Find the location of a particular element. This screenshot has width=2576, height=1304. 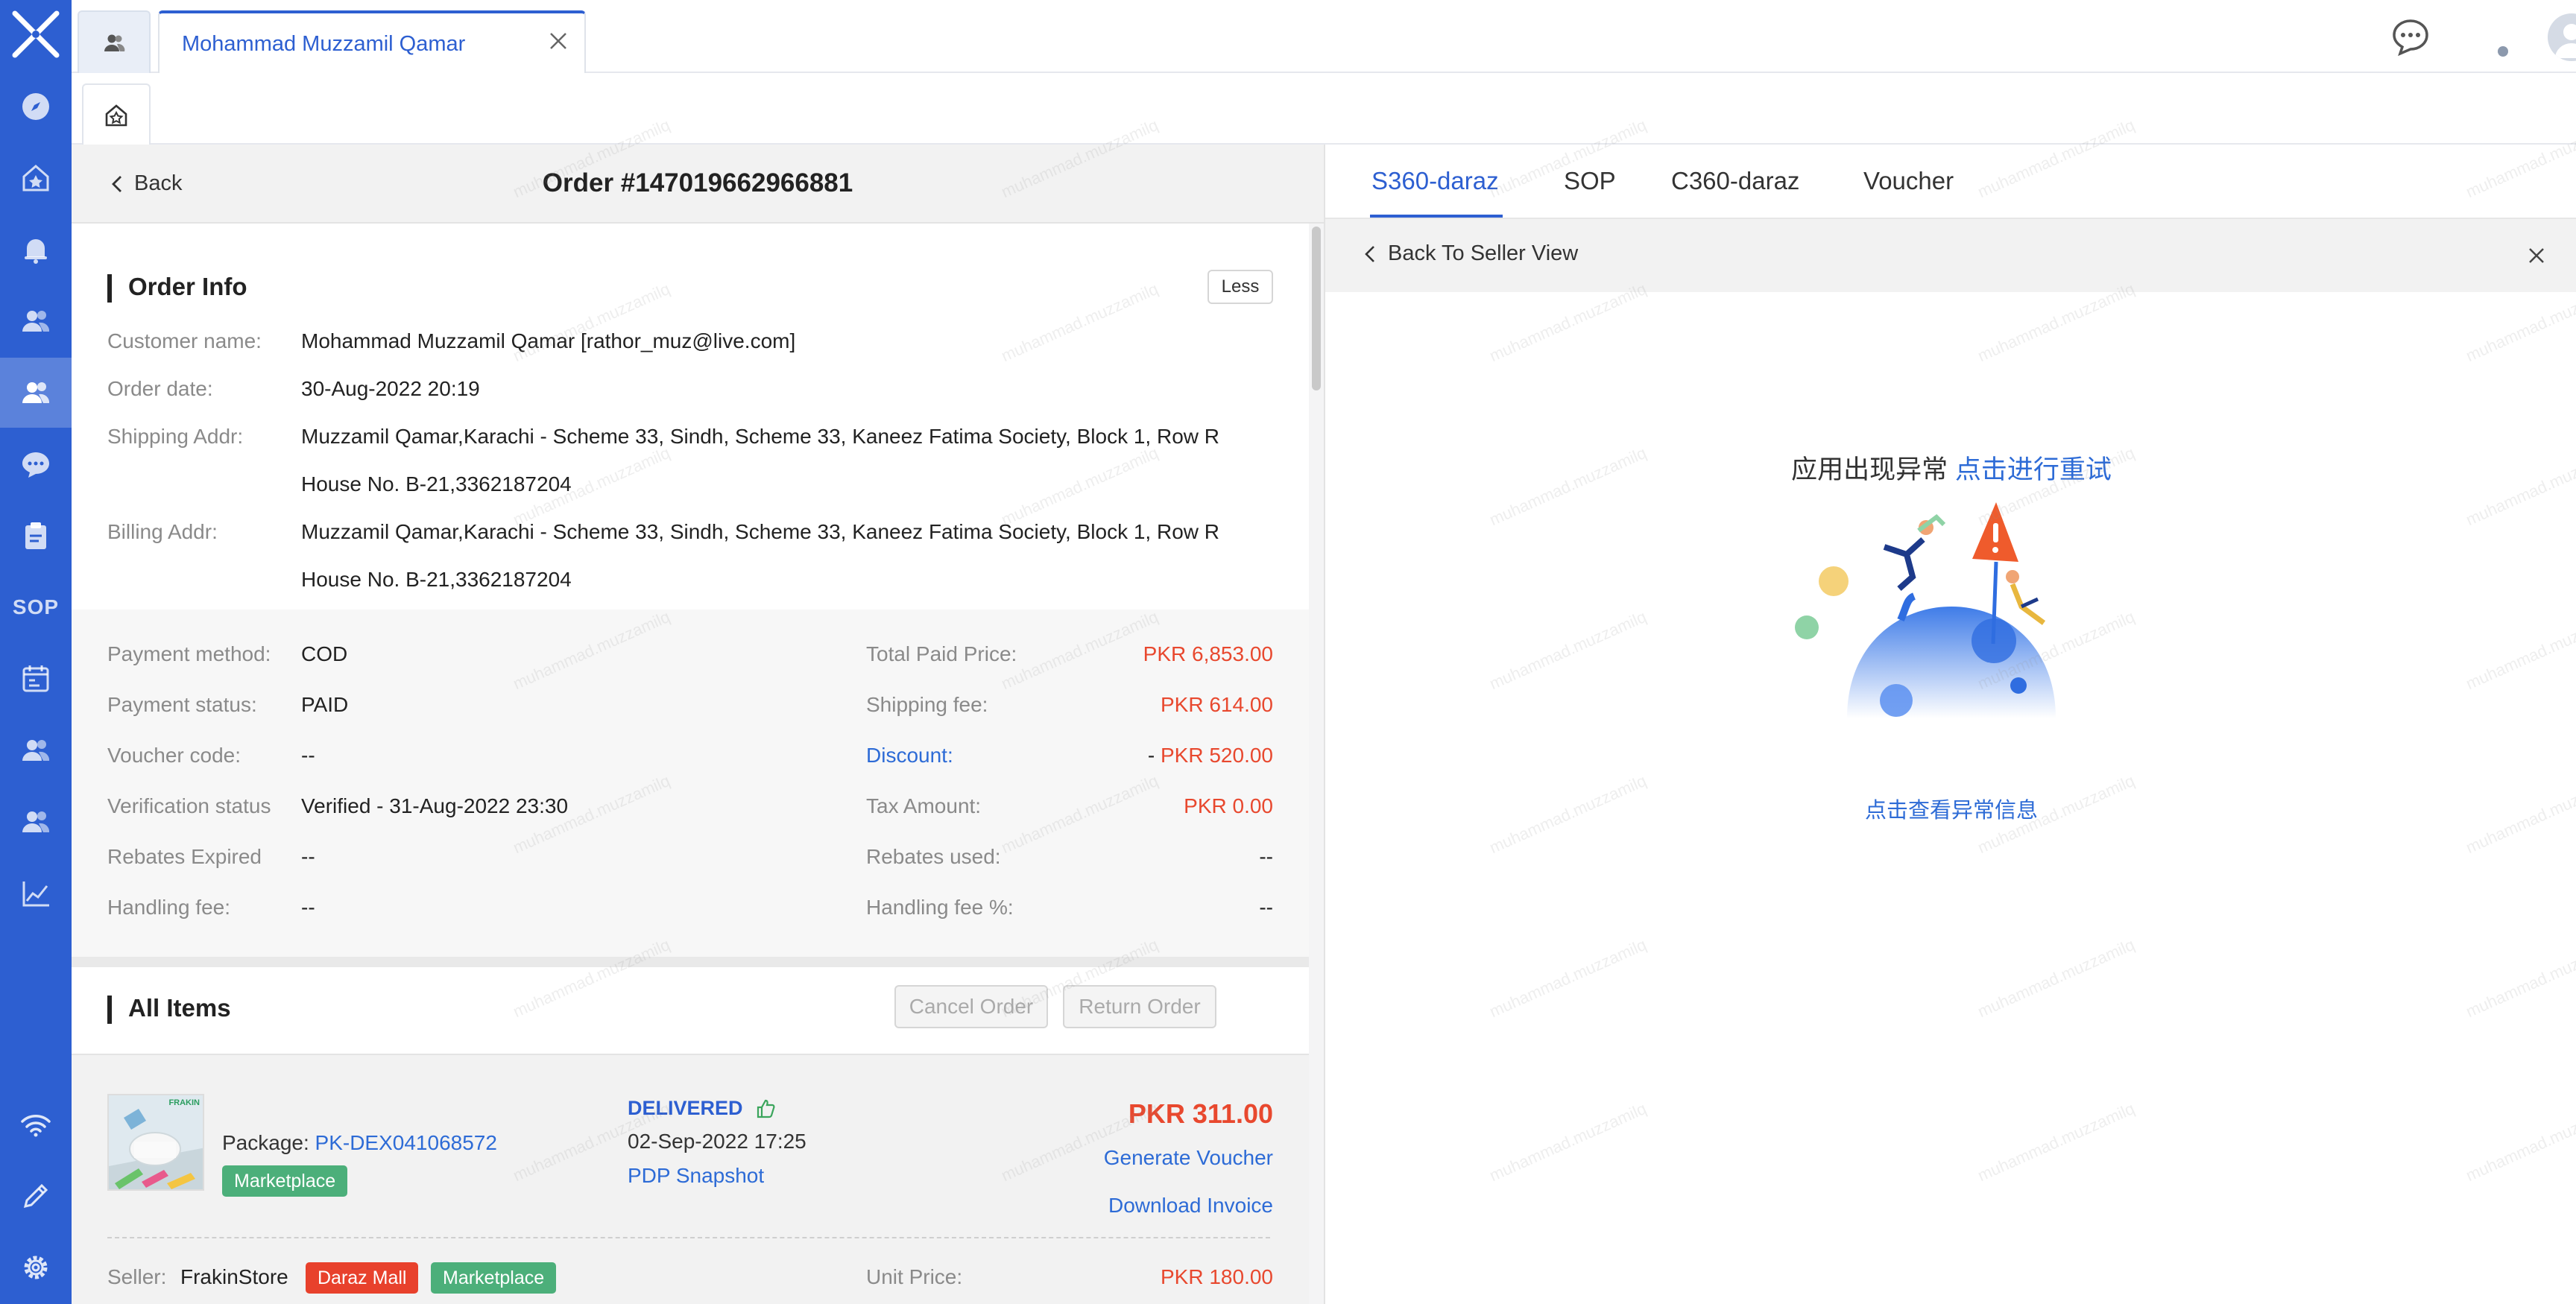

scrollbar is located at coordinates (1316, 308).